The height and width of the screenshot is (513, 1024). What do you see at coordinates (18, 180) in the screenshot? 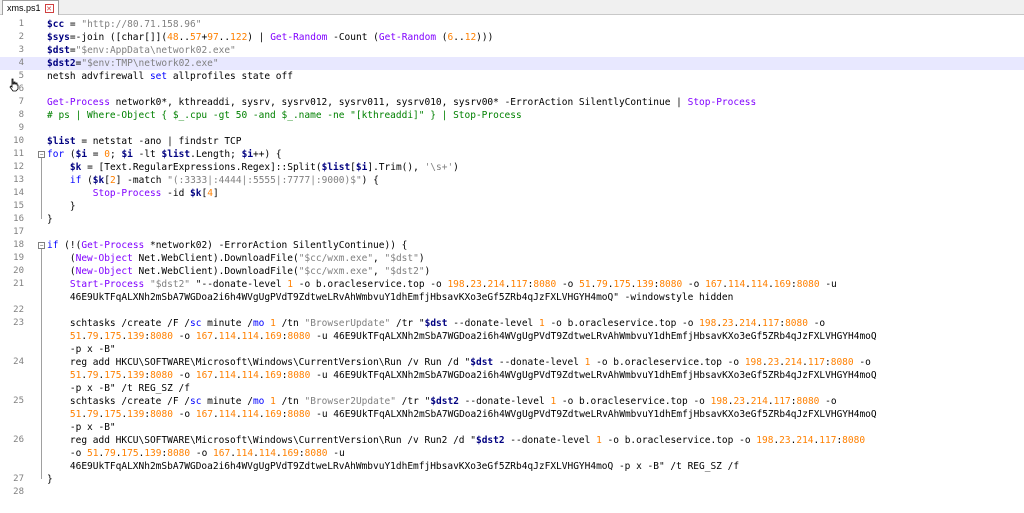
I see `line-number: 13` at bounding box center [18, 180].